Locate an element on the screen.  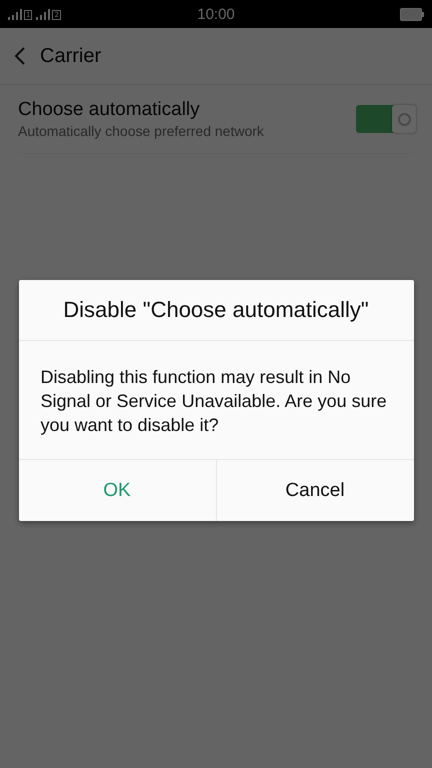
page-title: Carrier is located at coordinates (71, 56).